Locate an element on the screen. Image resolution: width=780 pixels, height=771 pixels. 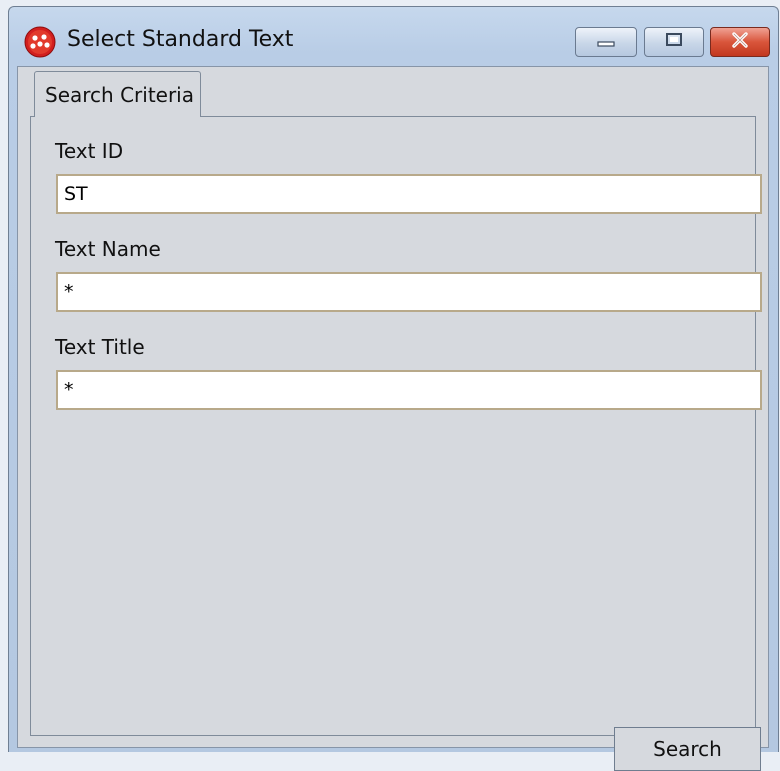
close-icon is located at coordinates (740, 42).